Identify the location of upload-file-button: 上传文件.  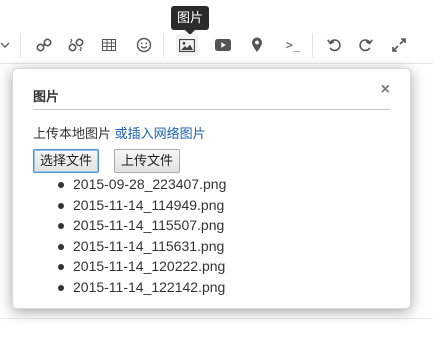
(147, 161).